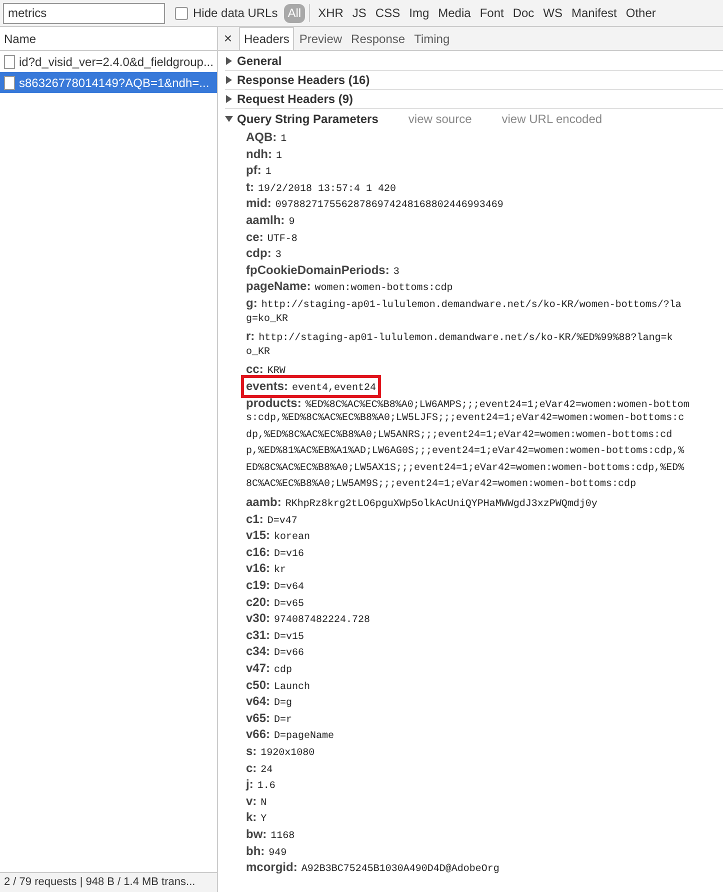  Describe the element at coordinates (269, 718) in the screenshot. I see `parameter-line: v65: D=r` at that location.